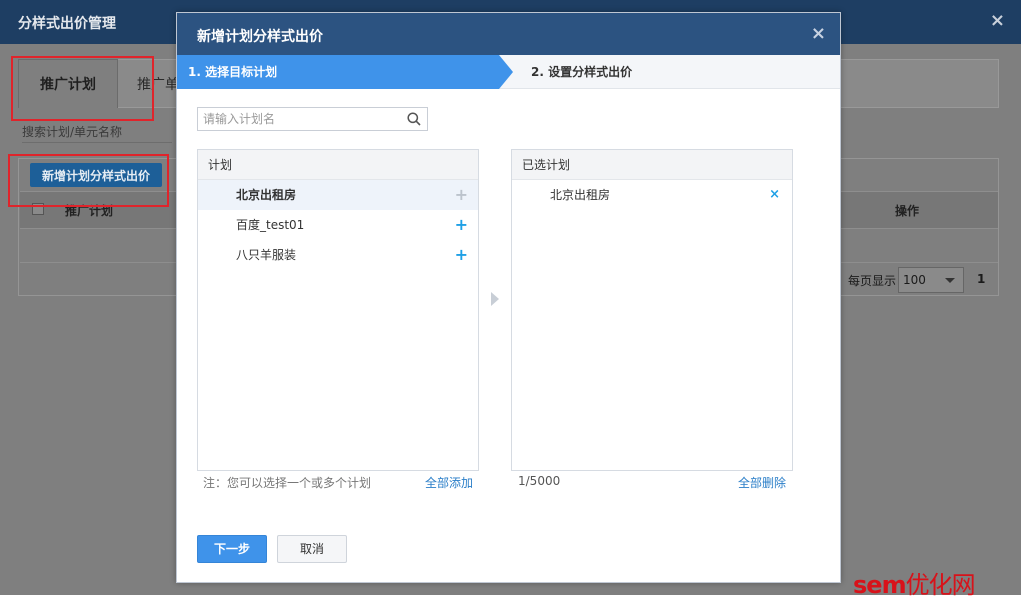 This screenshot has height=601, width=1021. Describe the element at coordinates (67, 24) in the screenshot. I see `background-title: 分样式出价管理` at that location.